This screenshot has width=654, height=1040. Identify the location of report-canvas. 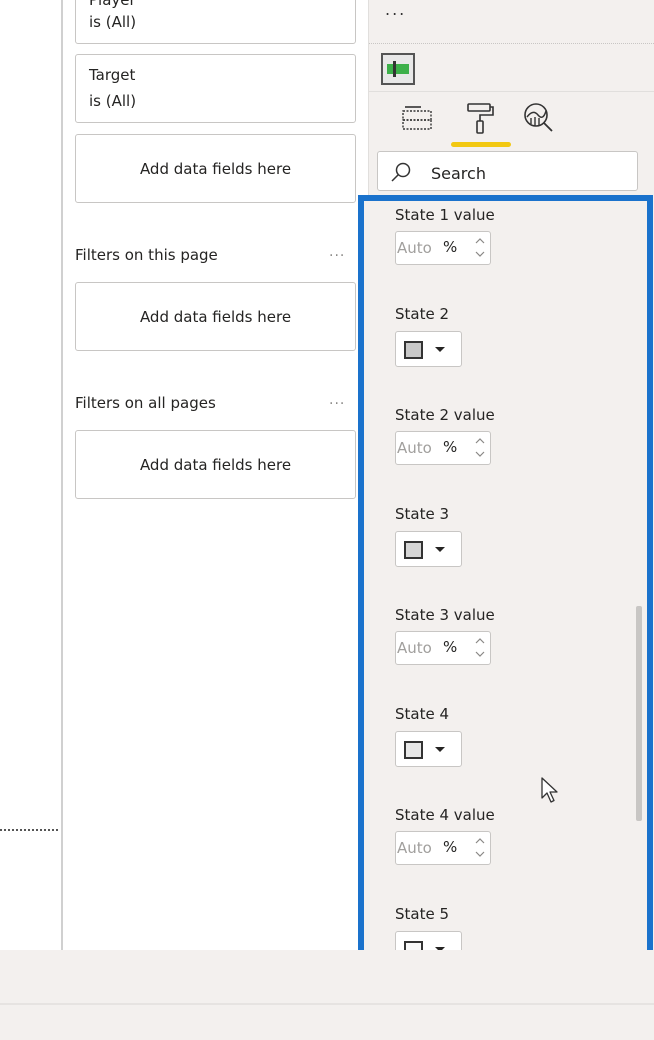
(30, 475).